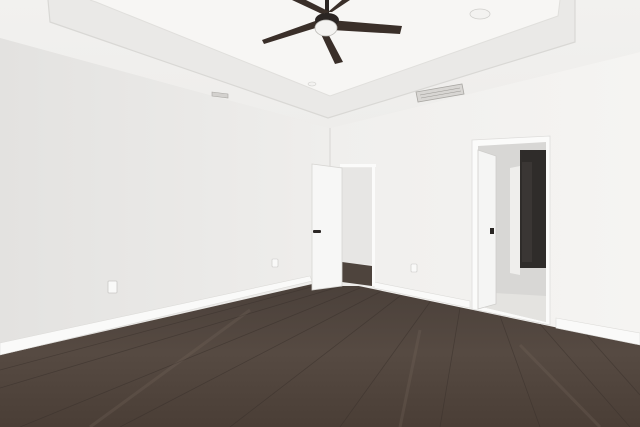 The width and height of the screenshot is (640, 427). I want to click on center-doorway, so click(358, 225).